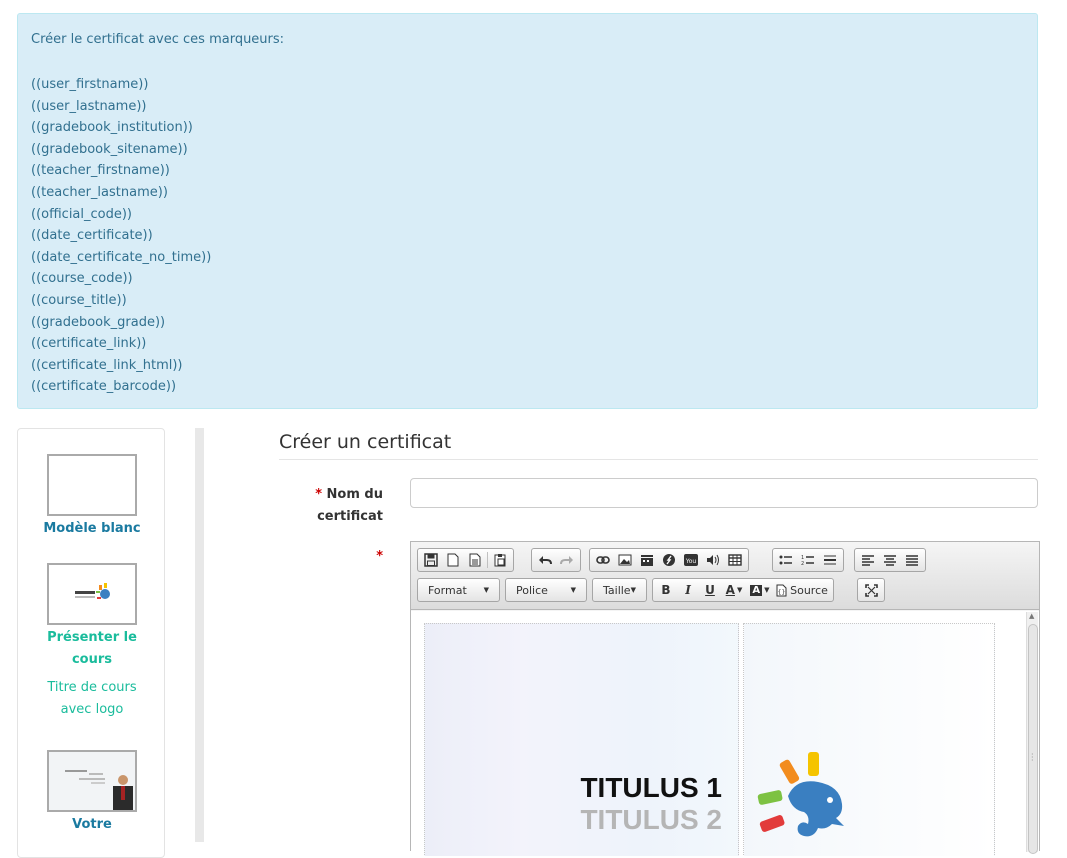  I want to click on marker-item: ((certificate_link_html)), so click(107, 365).